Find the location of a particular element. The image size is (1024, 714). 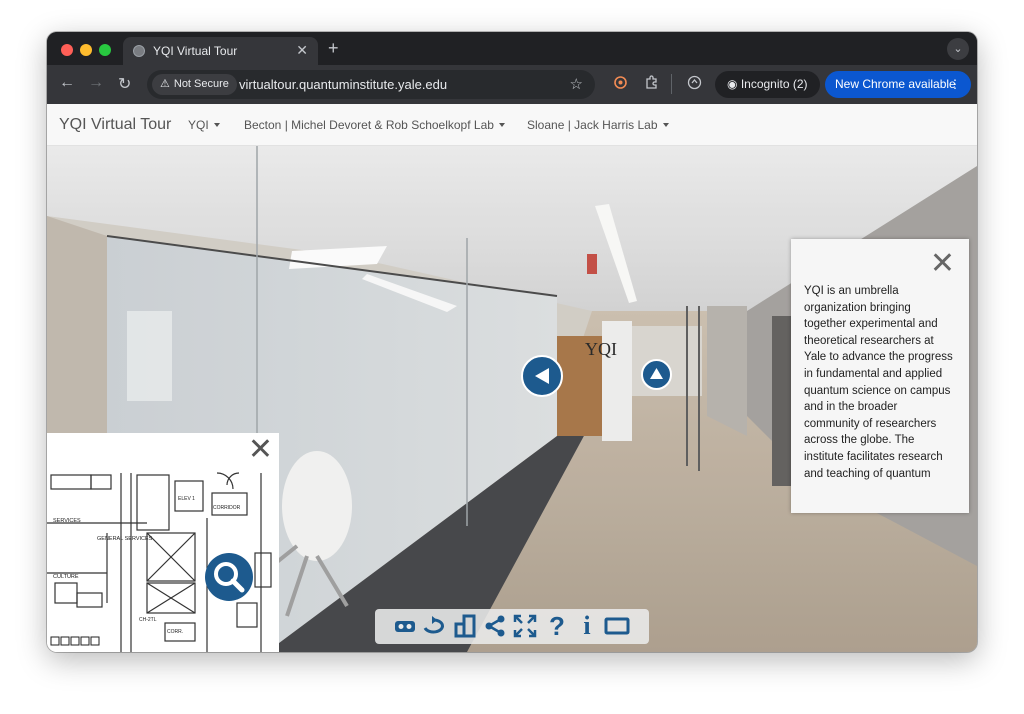

fullscreen-button is located at coordinates (525, 626).